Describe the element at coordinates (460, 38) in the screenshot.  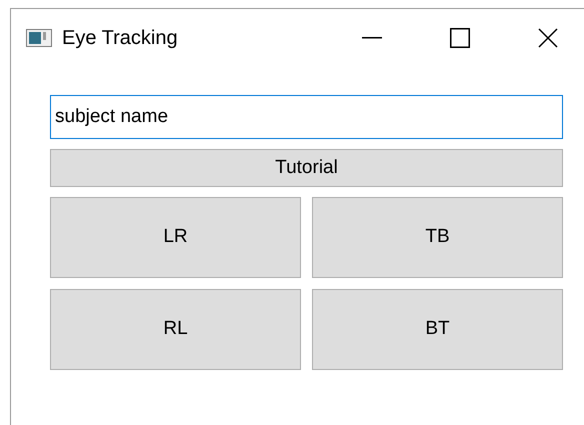
I see `maximize-icon` at that location.